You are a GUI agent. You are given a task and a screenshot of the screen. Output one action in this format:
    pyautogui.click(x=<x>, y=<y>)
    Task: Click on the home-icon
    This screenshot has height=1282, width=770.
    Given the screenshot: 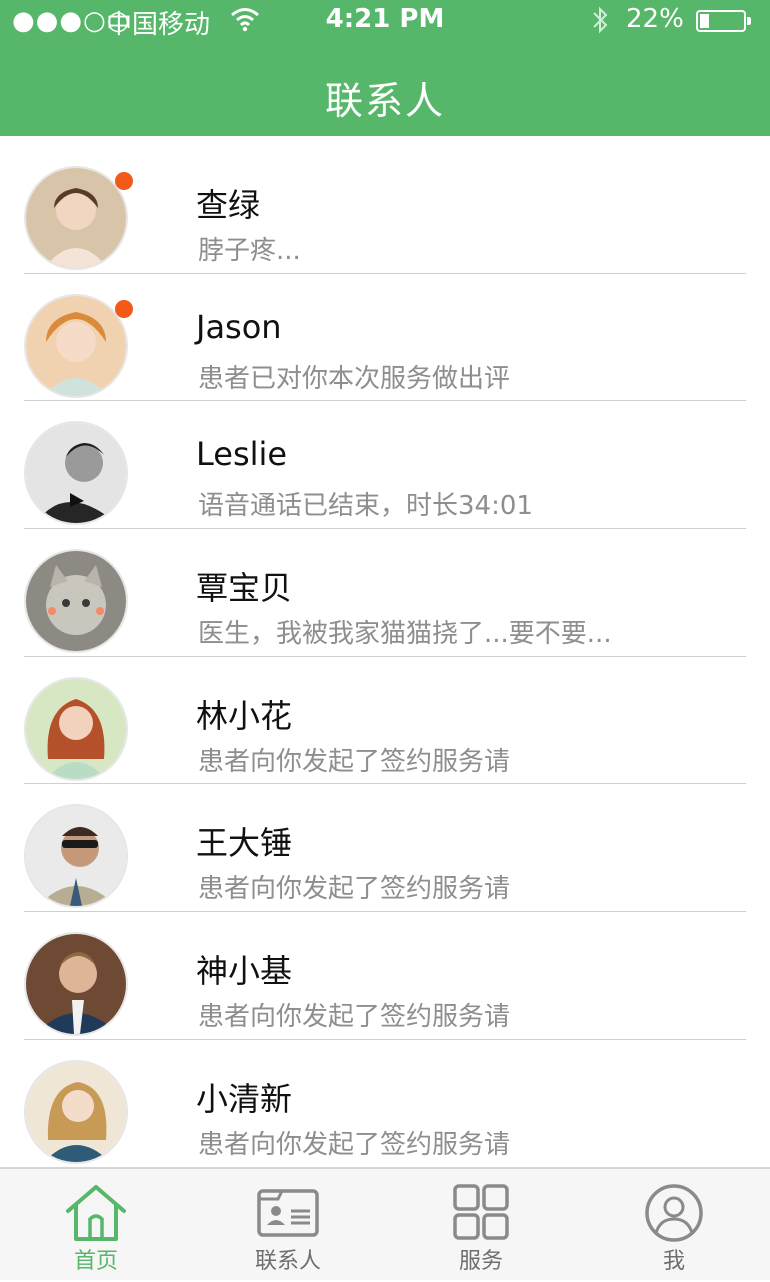 What is the action you would take?
    pyautogui.click(x=96, y=1213)
    